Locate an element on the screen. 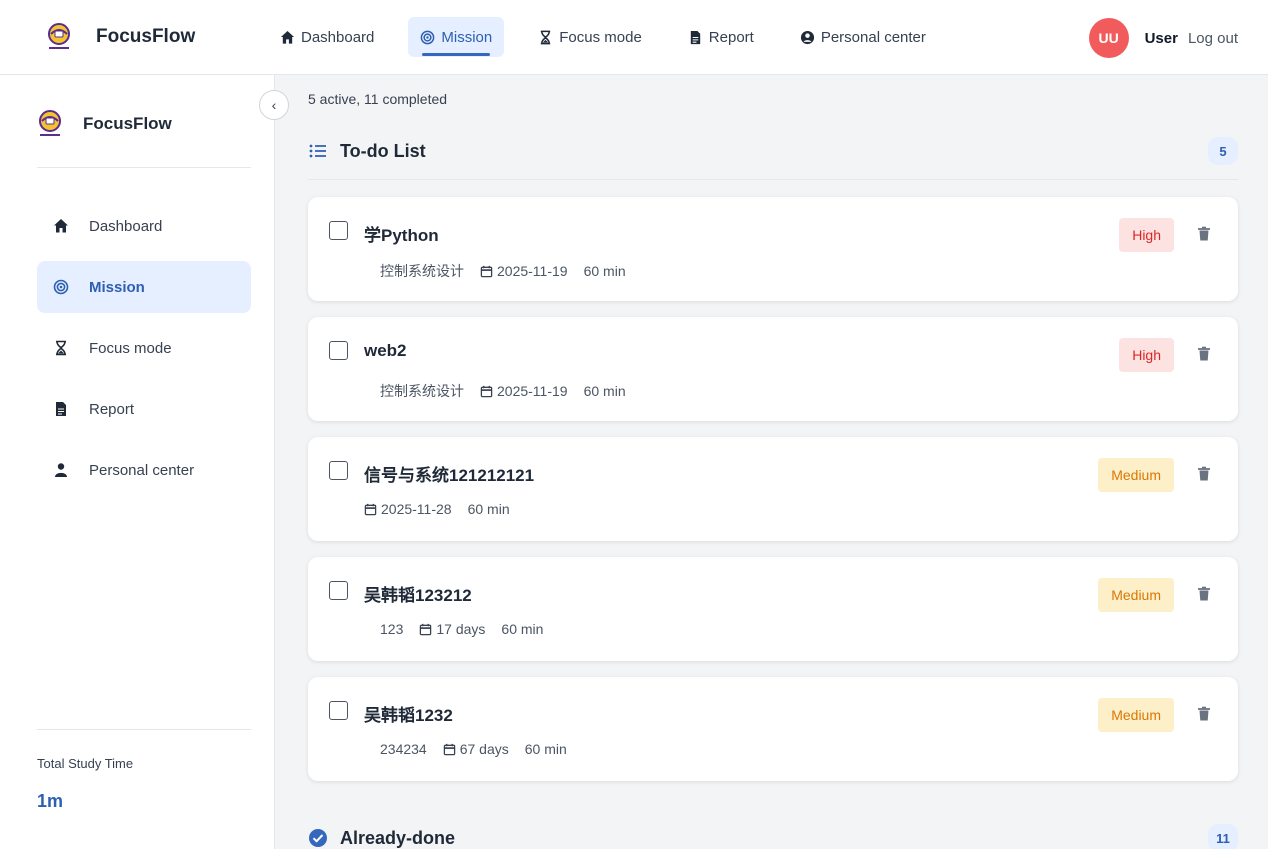  task-card: 吴韩韬123212 123 17 days 60 min Medium is located at coordinates (773, 609).